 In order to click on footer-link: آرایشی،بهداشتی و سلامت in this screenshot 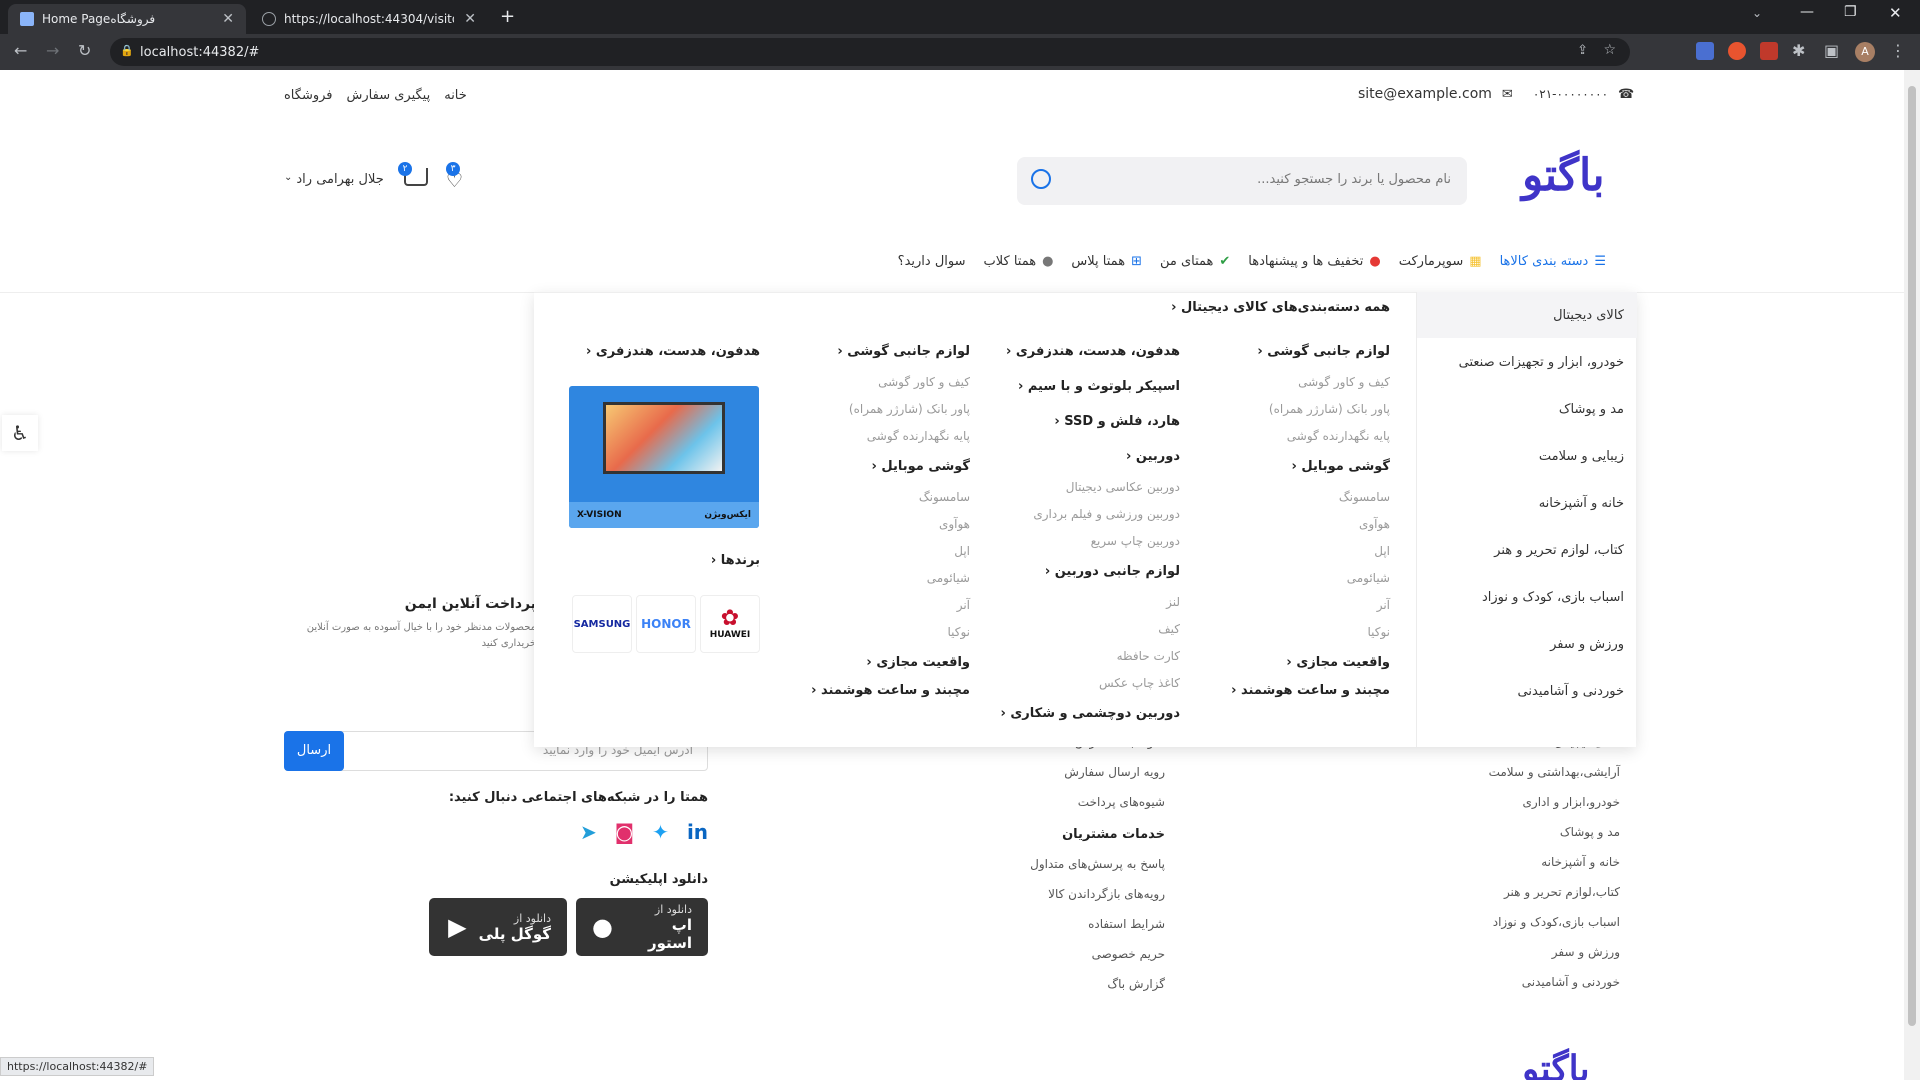, I will do `click(1530, 780)`.